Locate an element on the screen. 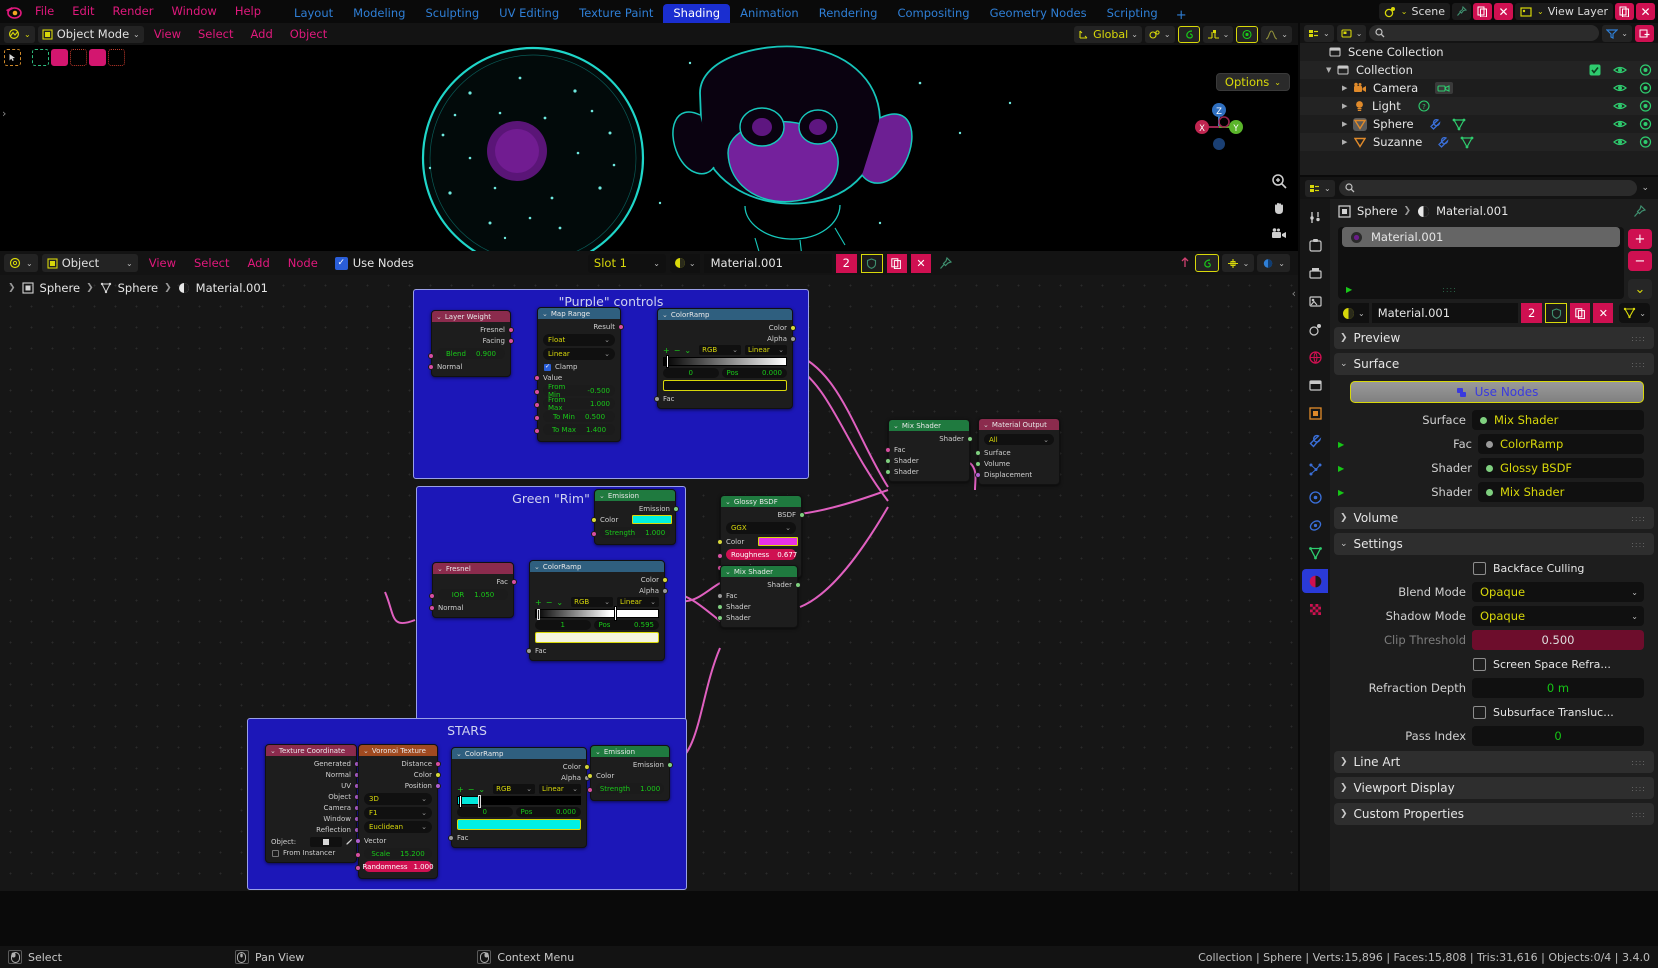 The image size is (1658, 968). viewport-menu-object: Object is located at coordinates (308, 34).